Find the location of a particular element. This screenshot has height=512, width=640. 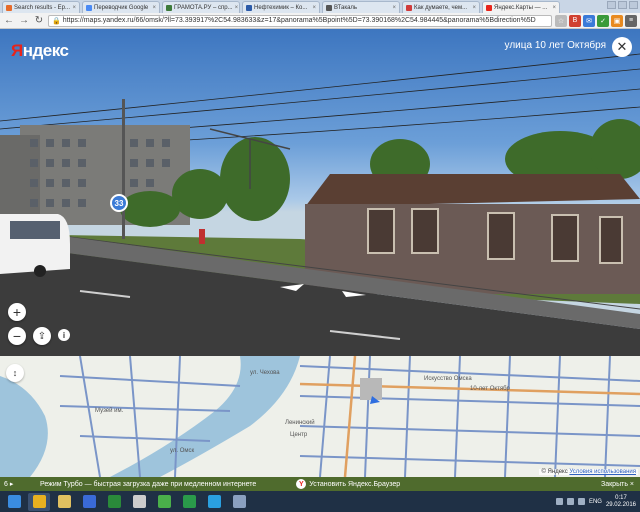

terms-link: Условия использования is located at coordinates (602, 472).